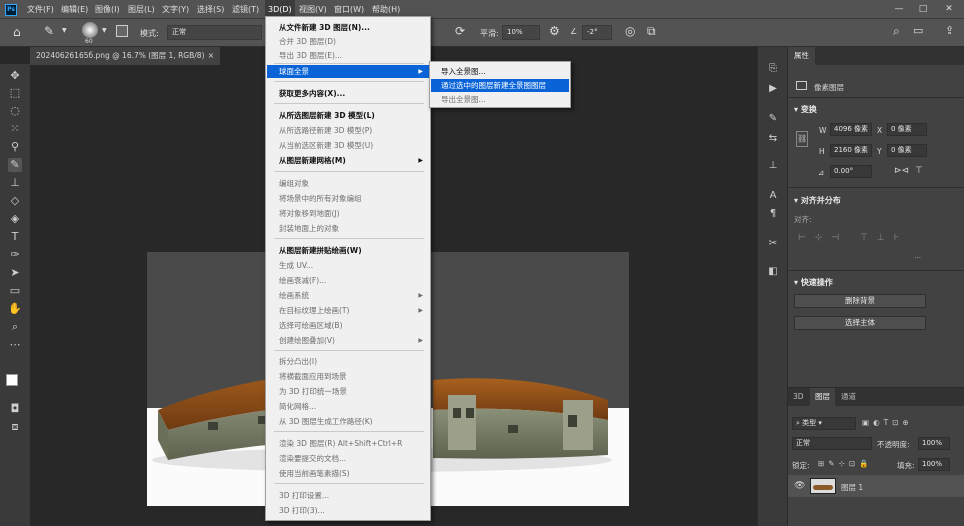  I want to click on libraries-icon: ◧, so click(773, 272).